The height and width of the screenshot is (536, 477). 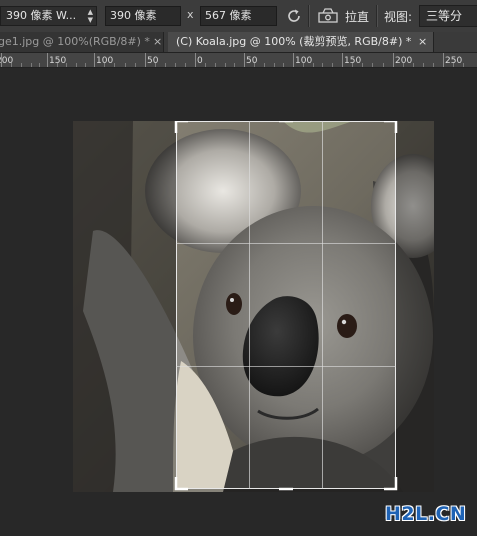 I want to click on tab-koala: (C) Koala.jpg @ 100% (裁剪预览, RGB/8#) *, so click(x=301, y=42).